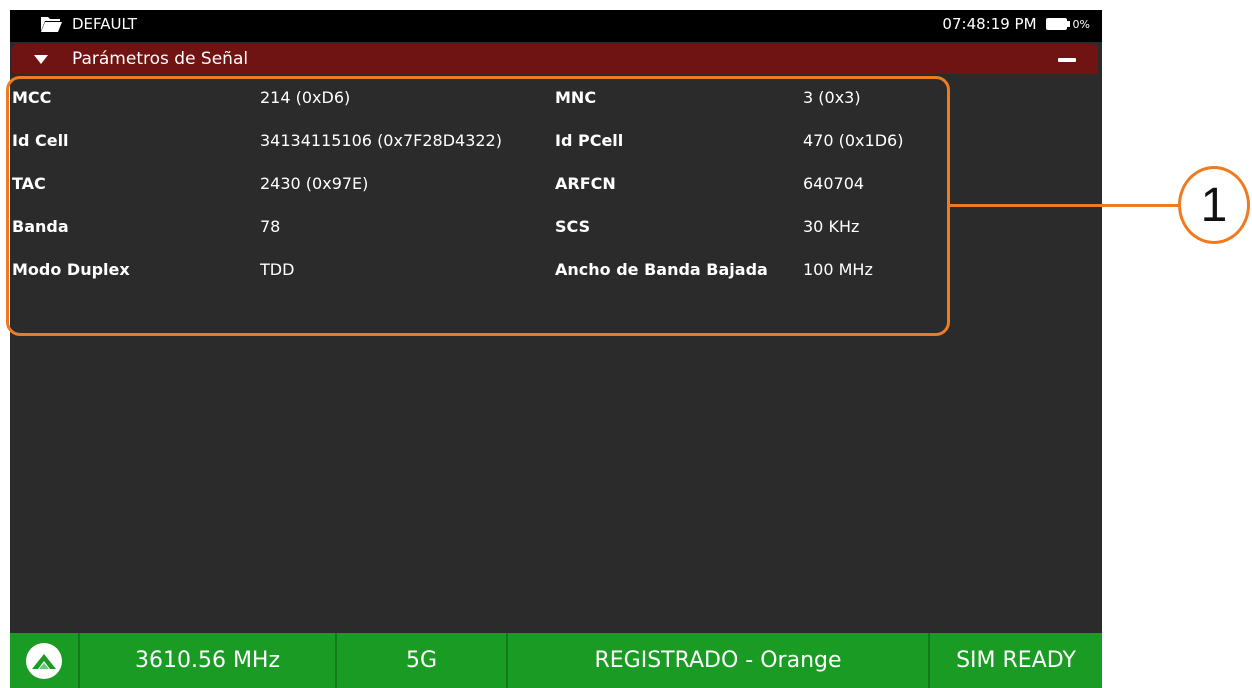 The height and width of the screenshot is (688, 1252). What do you see at coordinates (719, 660) in the screenshot?
I see `registration-status: REGISTRADO - Orange` at bounding box center [719, 660].